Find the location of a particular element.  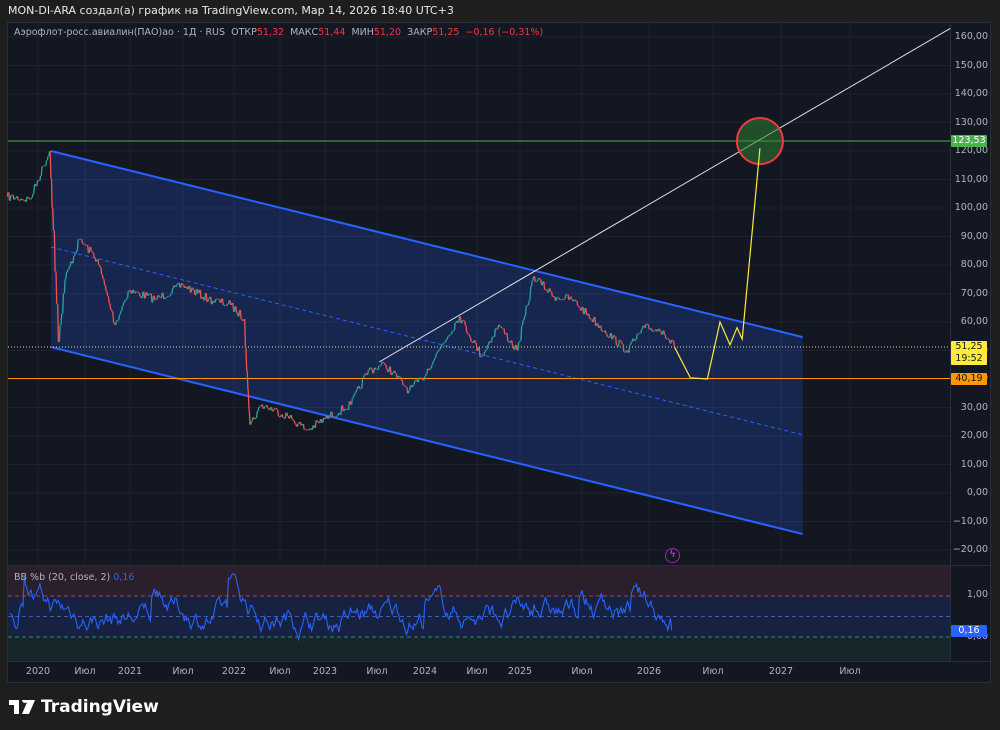

price-axis-label: 150,00 is located at coordinates (971, 65).